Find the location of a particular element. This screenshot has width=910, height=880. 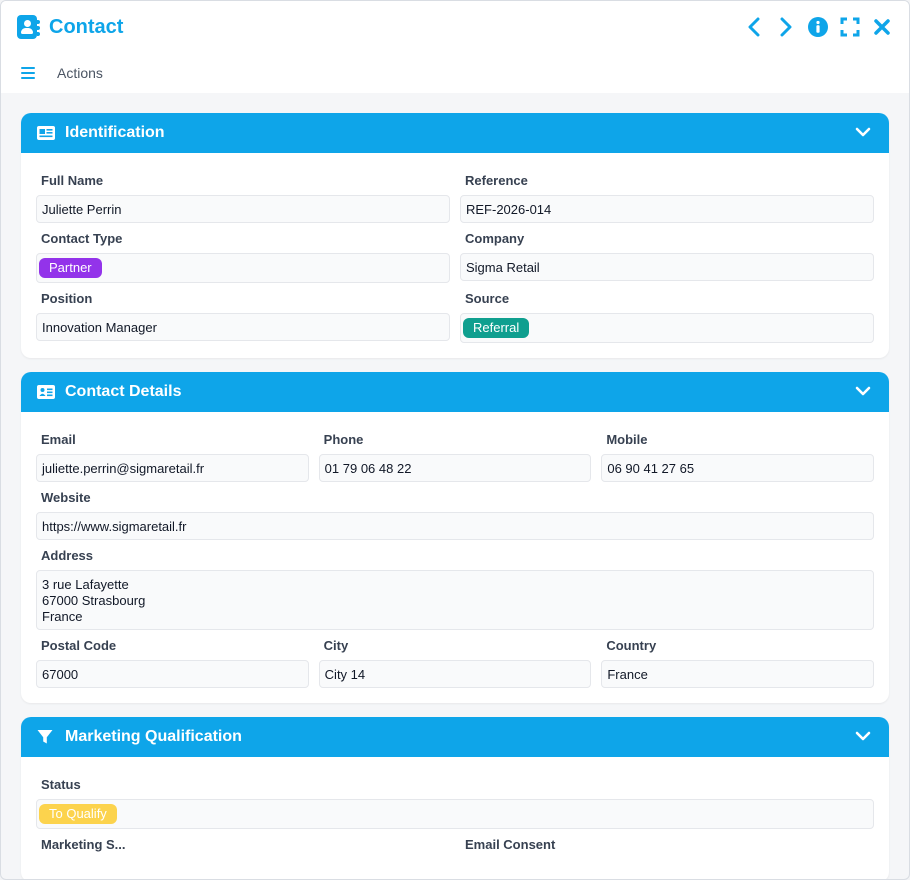

phone-field: 01 79 06 48 22 is located at coordinates (455, 468).